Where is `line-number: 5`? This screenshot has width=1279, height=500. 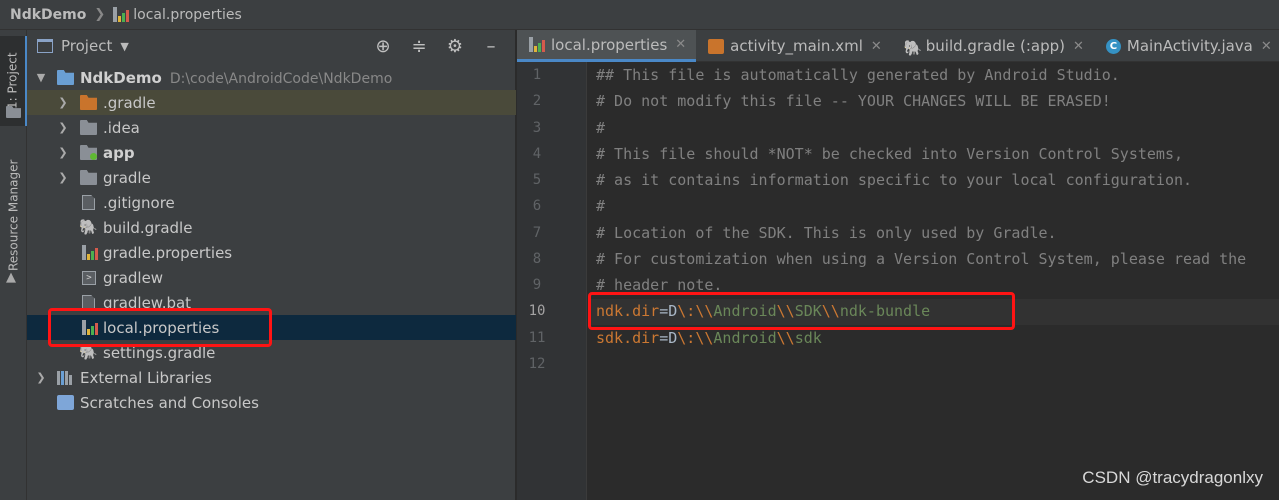 line-number: 5 is located at coordinates (537, 180).